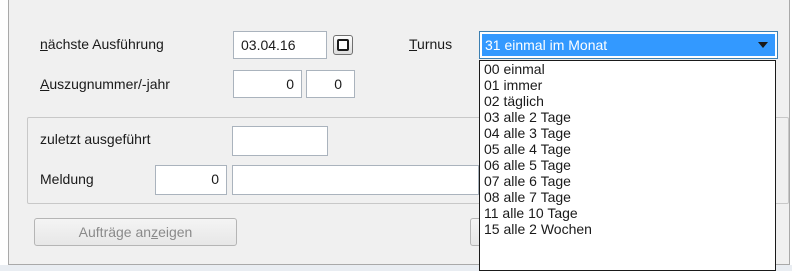 This screenshot has width=792, height=271. I want to click on interval-option: 06 alle 5 Tage, so click(627, 165).